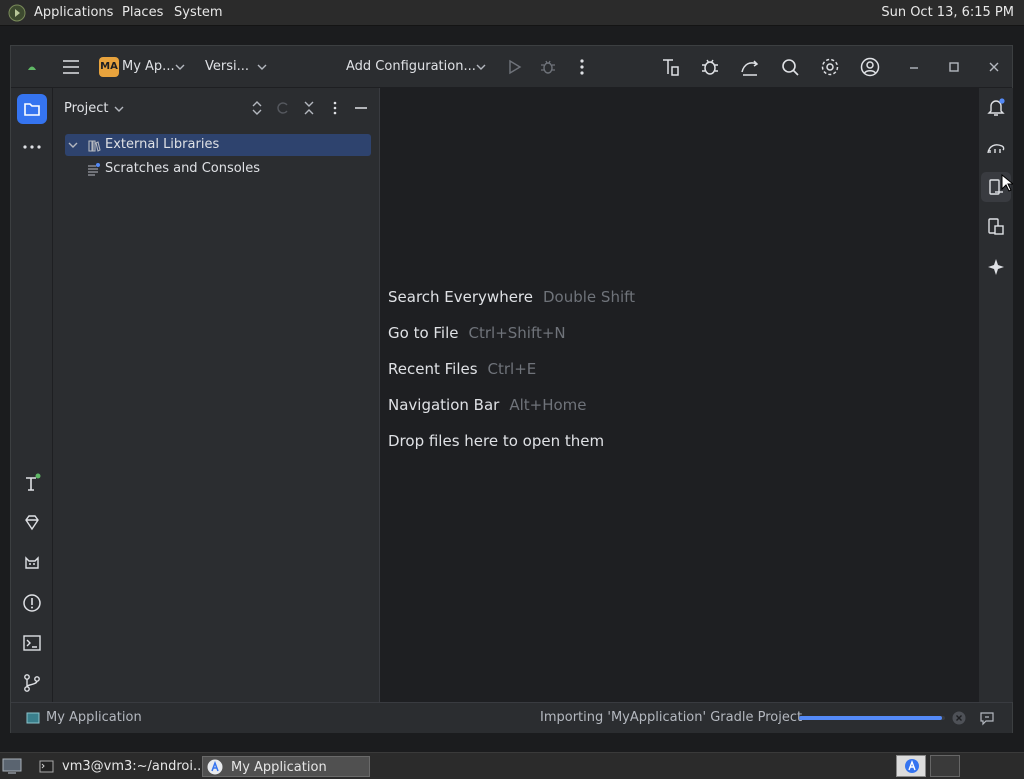 This screenshot has height=779, width=1024. Describe the element at coordinates (109, 67) in the screenshot. I see `project-badge: MA` at that location.